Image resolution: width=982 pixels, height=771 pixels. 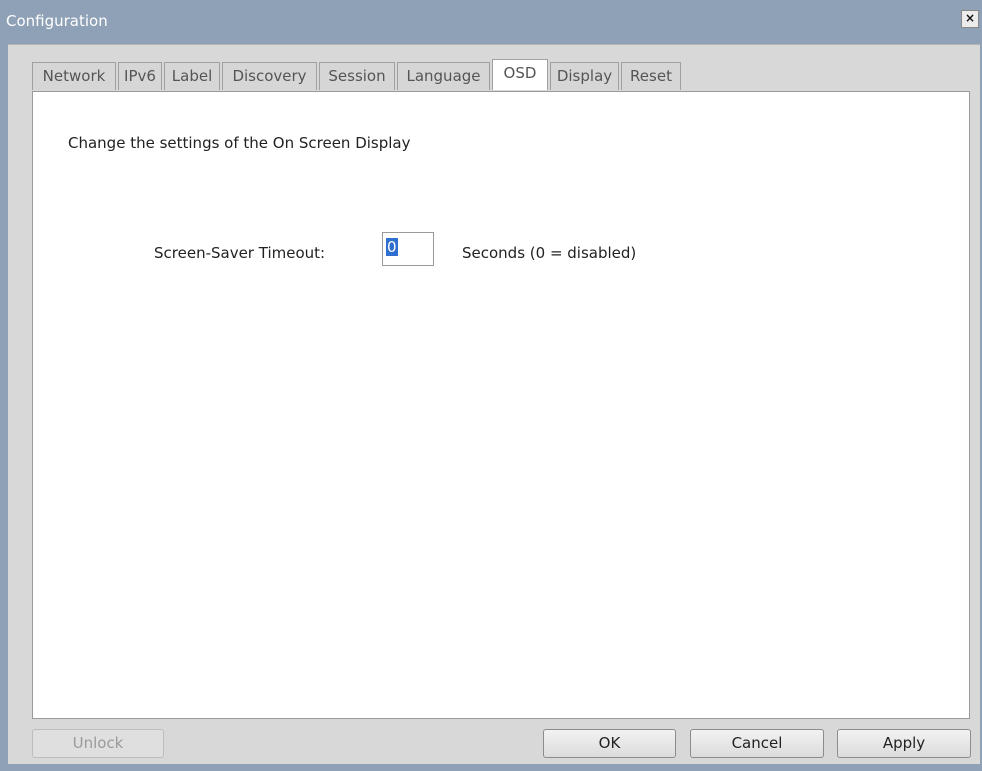 What do you see at coordinates (392, 247) in the screenshot?
I see `screensaver-timeout-value: 0` at bounding box center [392, 247].